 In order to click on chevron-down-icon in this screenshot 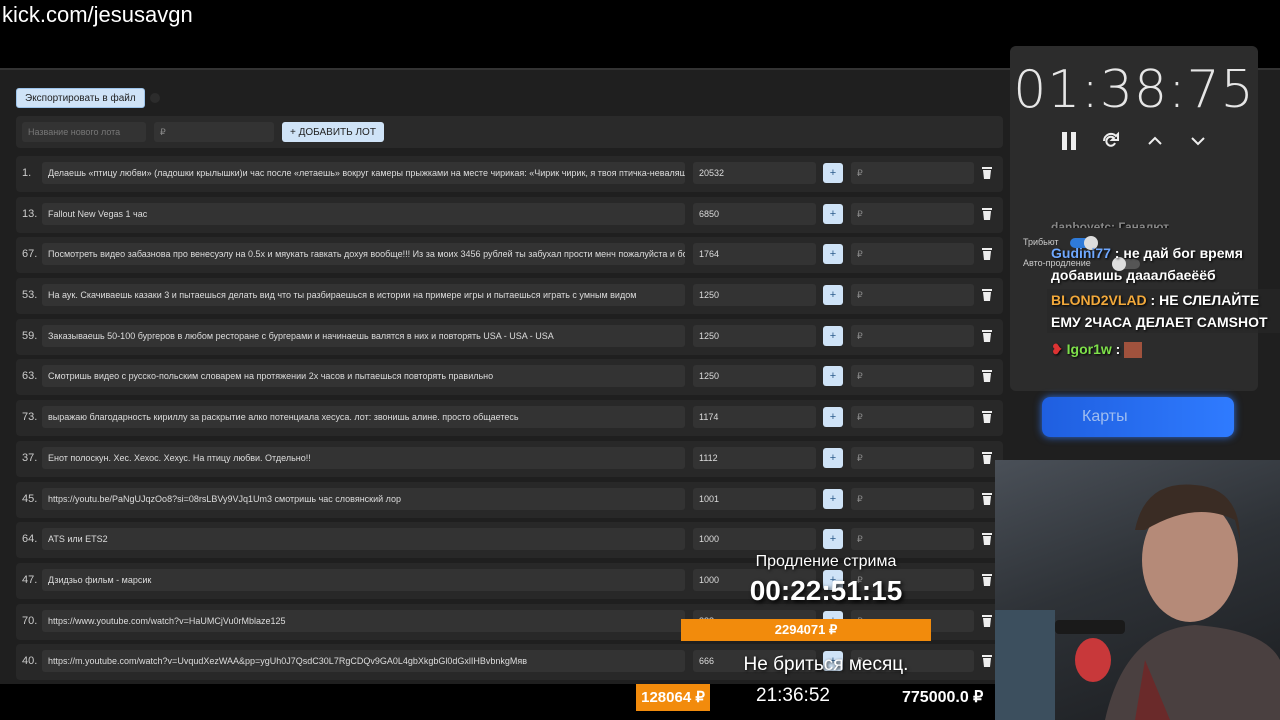, I will do `click(1198, 141)`.